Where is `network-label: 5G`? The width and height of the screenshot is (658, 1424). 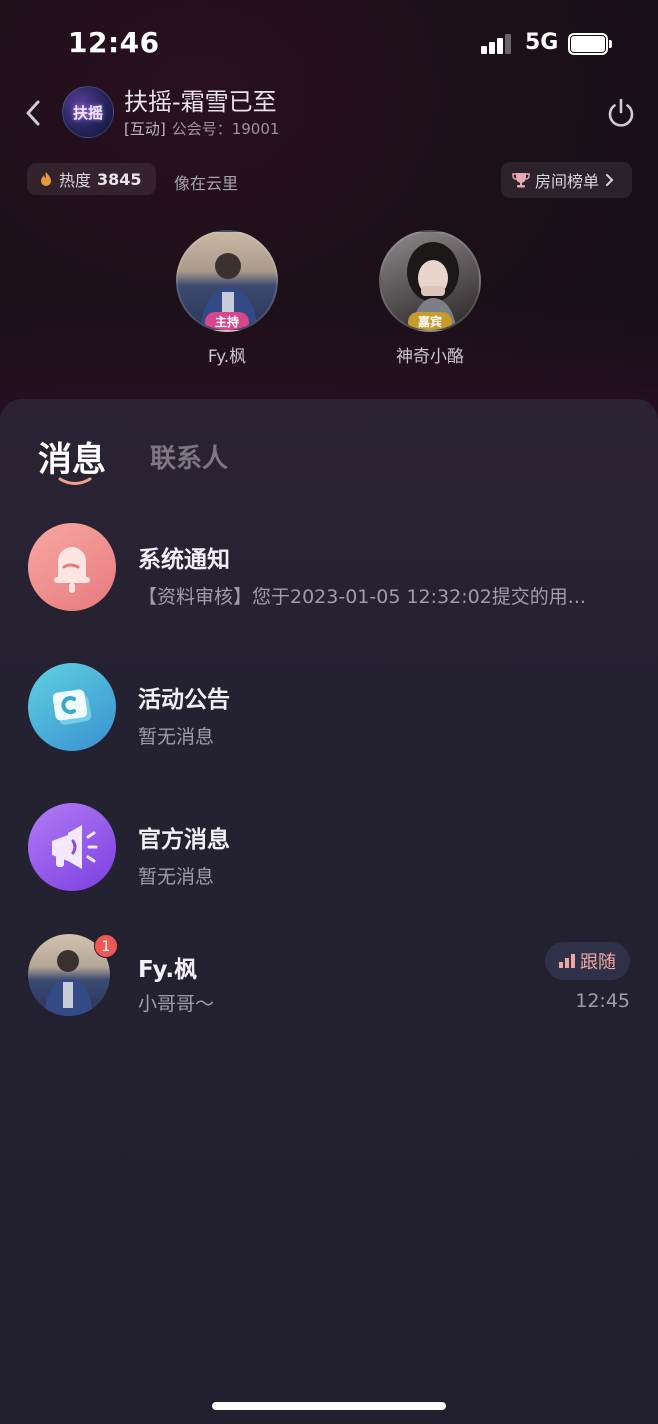
network-label: 5G is located at coordinates (542, 42).